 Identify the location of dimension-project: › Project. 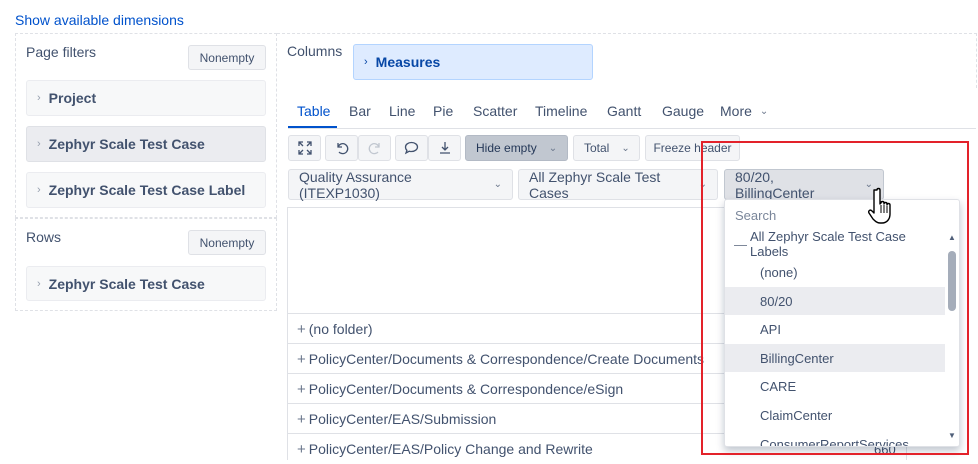
(146, 98).